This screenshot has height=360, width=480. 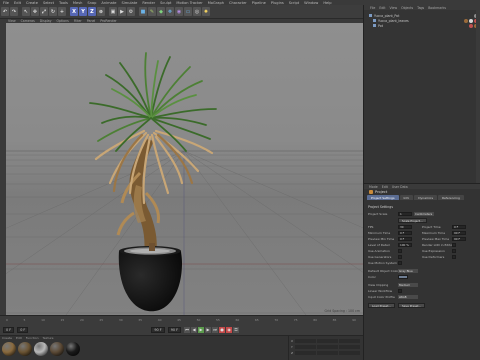 I want to click on menu-item-motion-tracker: Motion Tracker, so click(x=189, y=3).